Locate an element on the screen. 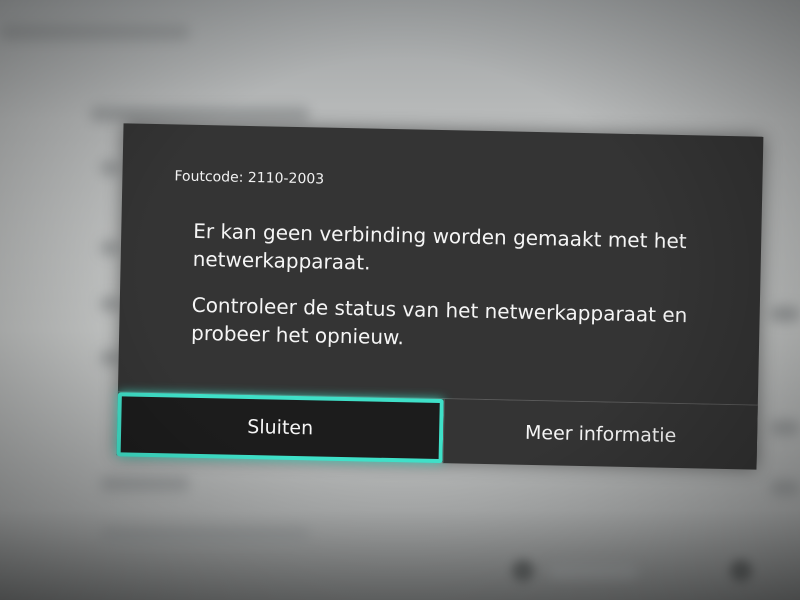  background-title-blur is located at coordinates (95, 32).